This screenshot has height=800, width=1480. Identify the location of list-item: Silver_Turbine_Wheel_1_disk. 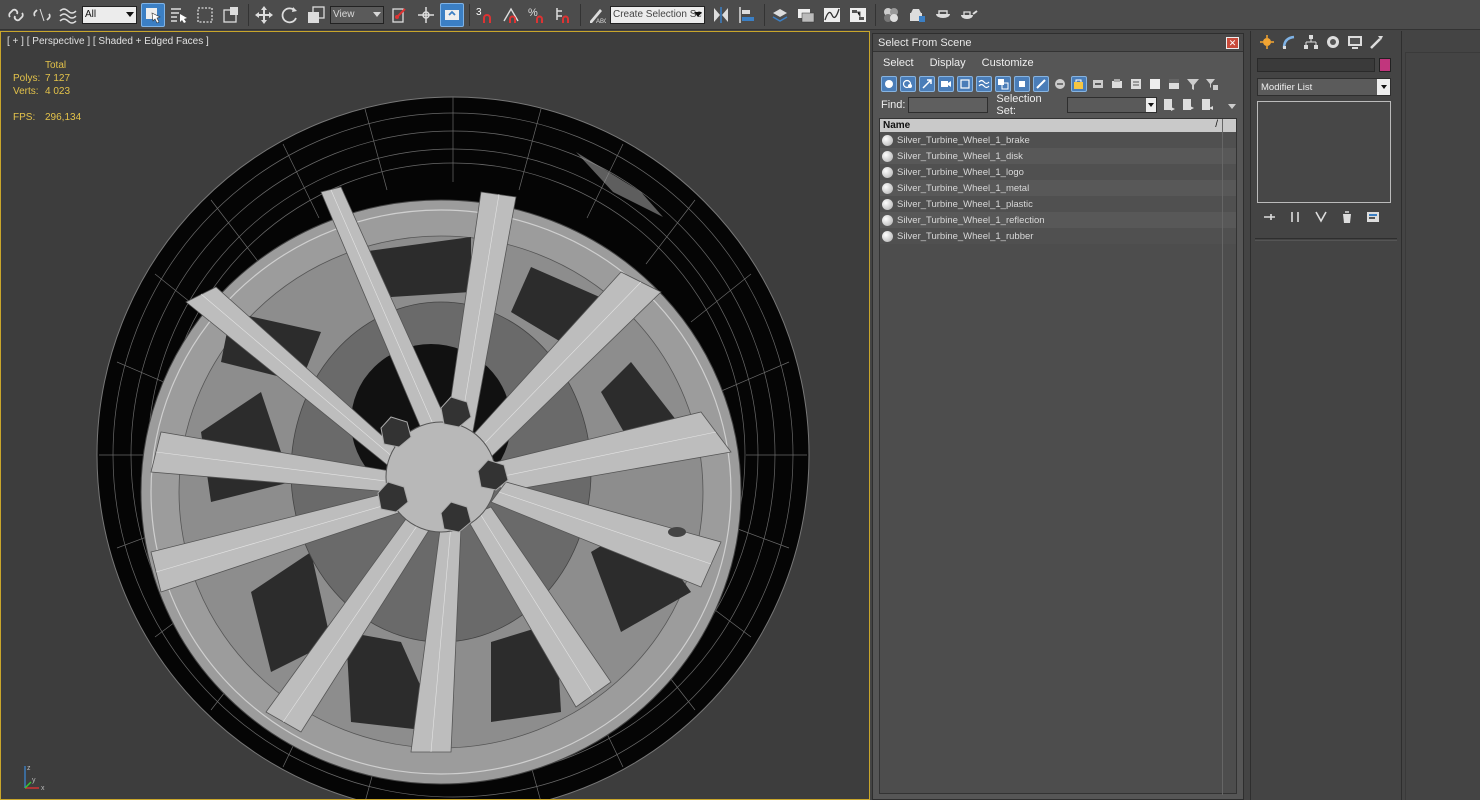
(1058, 156).